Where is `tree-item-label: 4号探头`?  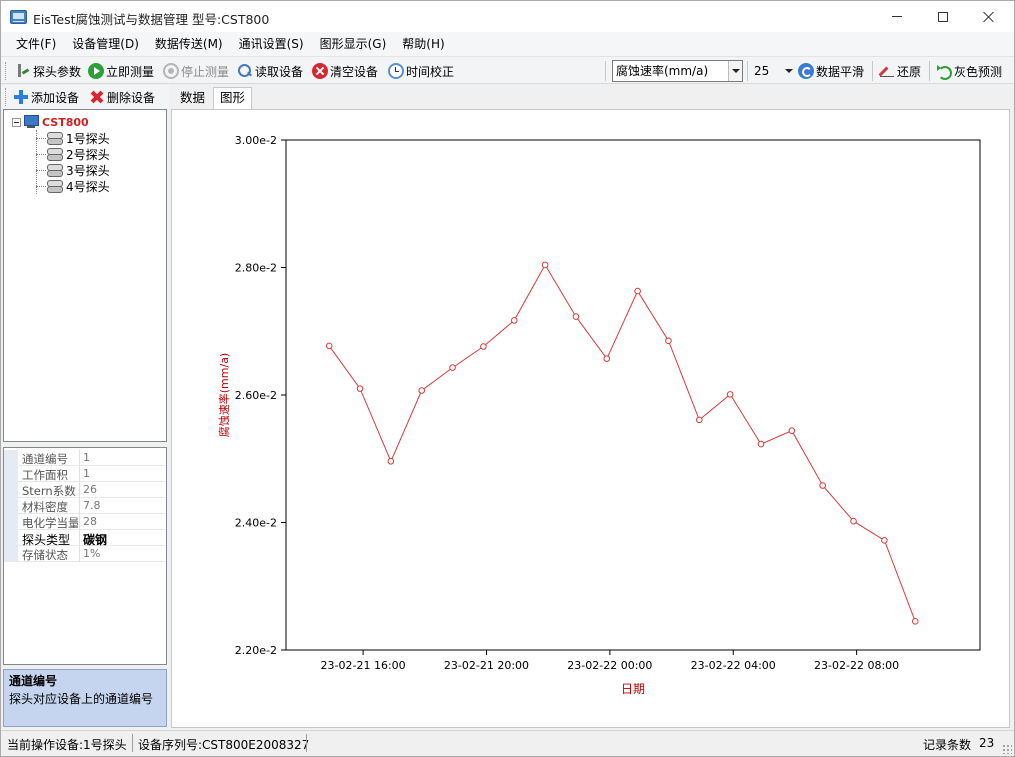
tree-item-label: 4号探头 is located at coordinates (88, 186).